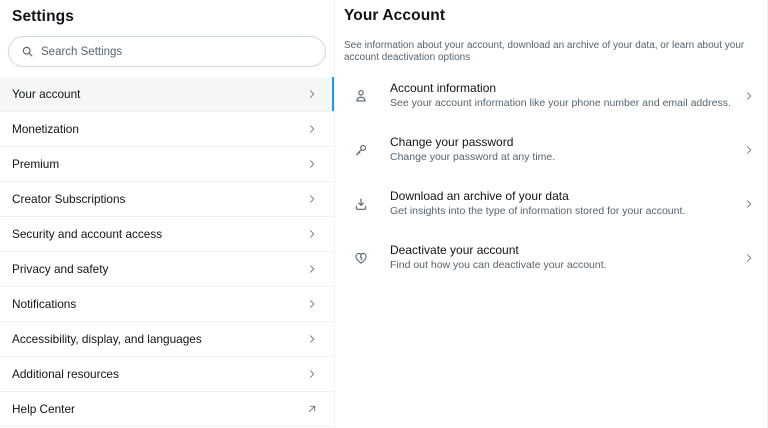 This screenshot has width=768, height=428. I want to click on key-icon, so click(360, 149).